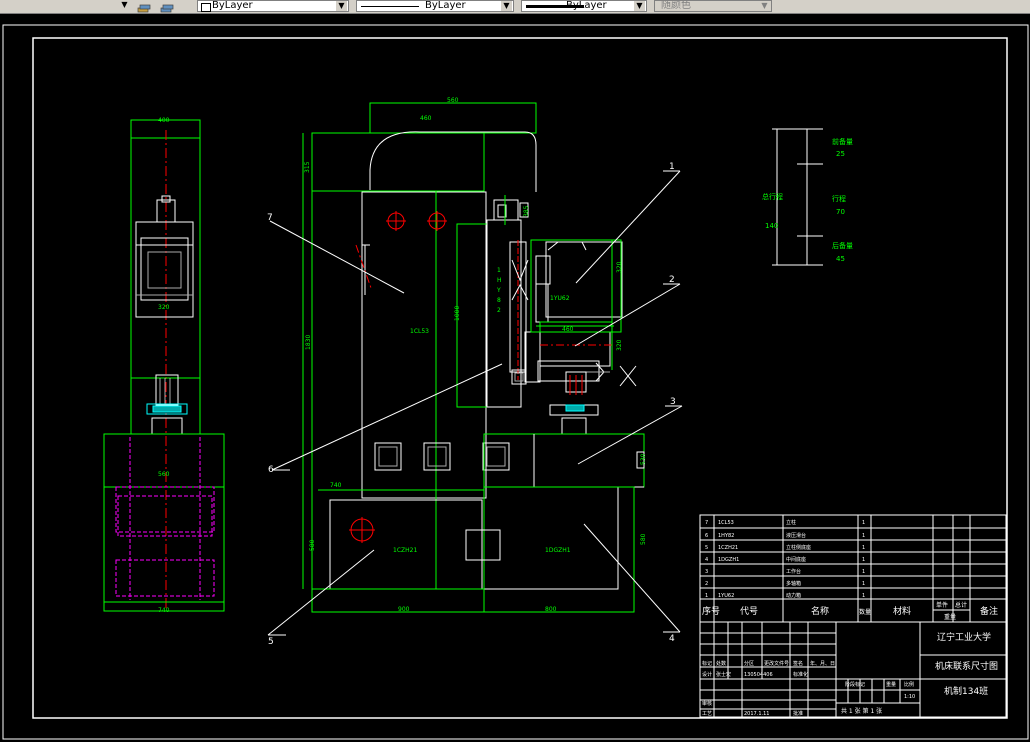 The width and height of the screenshot is (1030, 742). Describe the element at coordinates (419, 331) in the screenshot. I see `label-column: 1CL53` at that location.